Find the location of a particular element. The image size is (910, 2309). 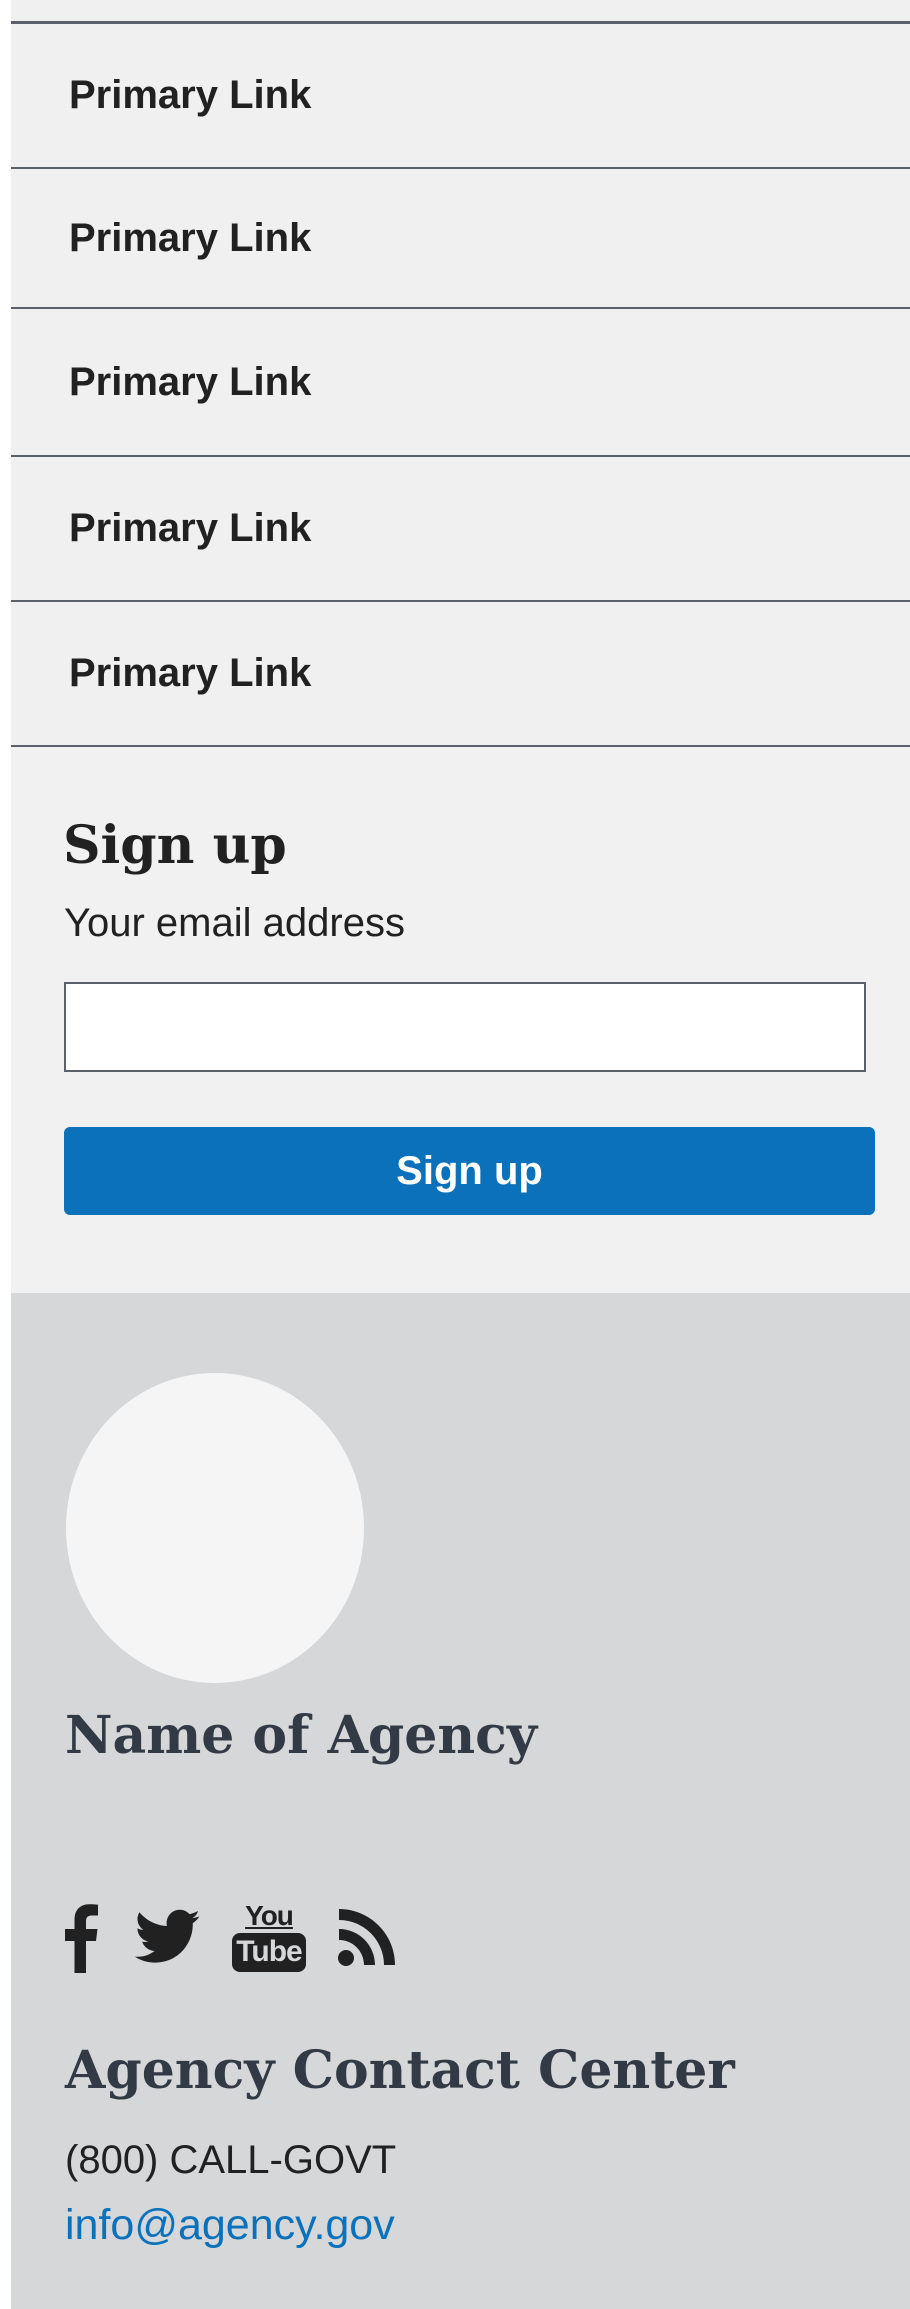

youtube-icon: You Tube is located at coordinates (269, 1936).